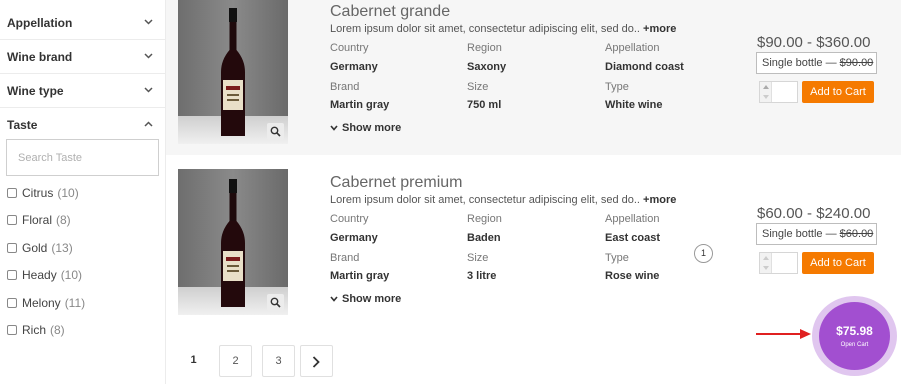  I want to click on chevron-right-icon, so click(316, 362).